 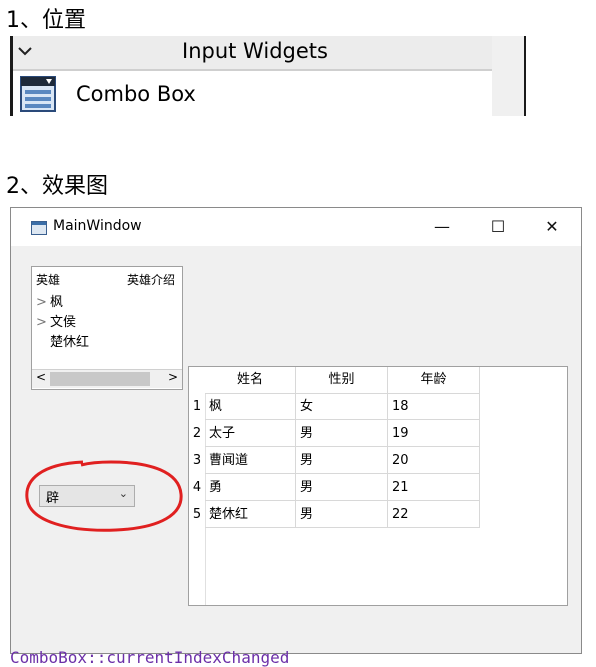 What do you see at coordinates (107, 278) in the screenshot?
I see `tree-header: 英雄 英雄介绍` at bounding box center [107, 278].